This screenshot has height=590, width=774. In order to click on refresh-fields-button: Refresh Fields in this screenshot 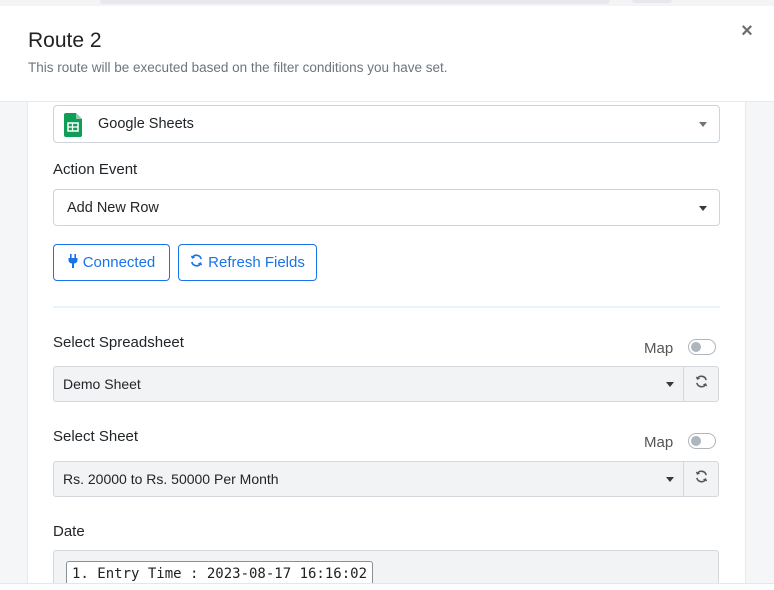, I will do `click(247, 262)`.